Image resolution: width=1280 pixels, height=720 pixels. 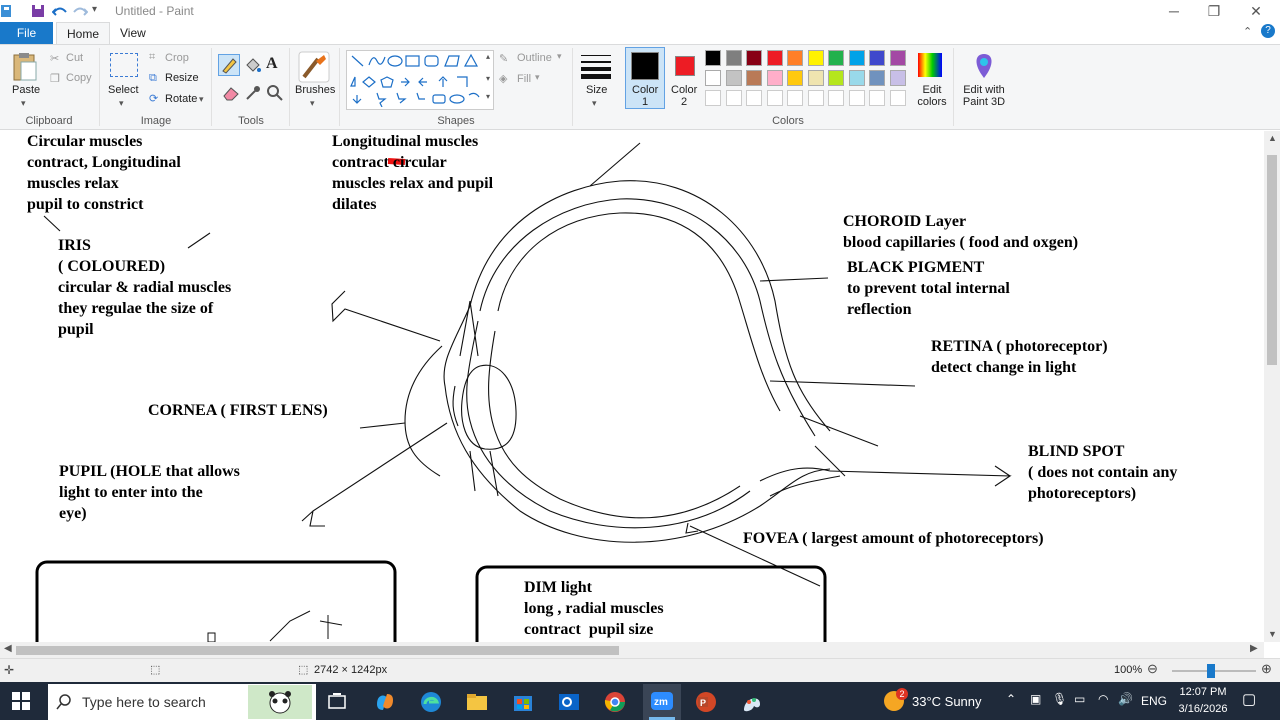 I want to click on eraser-icon, so click(x=231, y=93).